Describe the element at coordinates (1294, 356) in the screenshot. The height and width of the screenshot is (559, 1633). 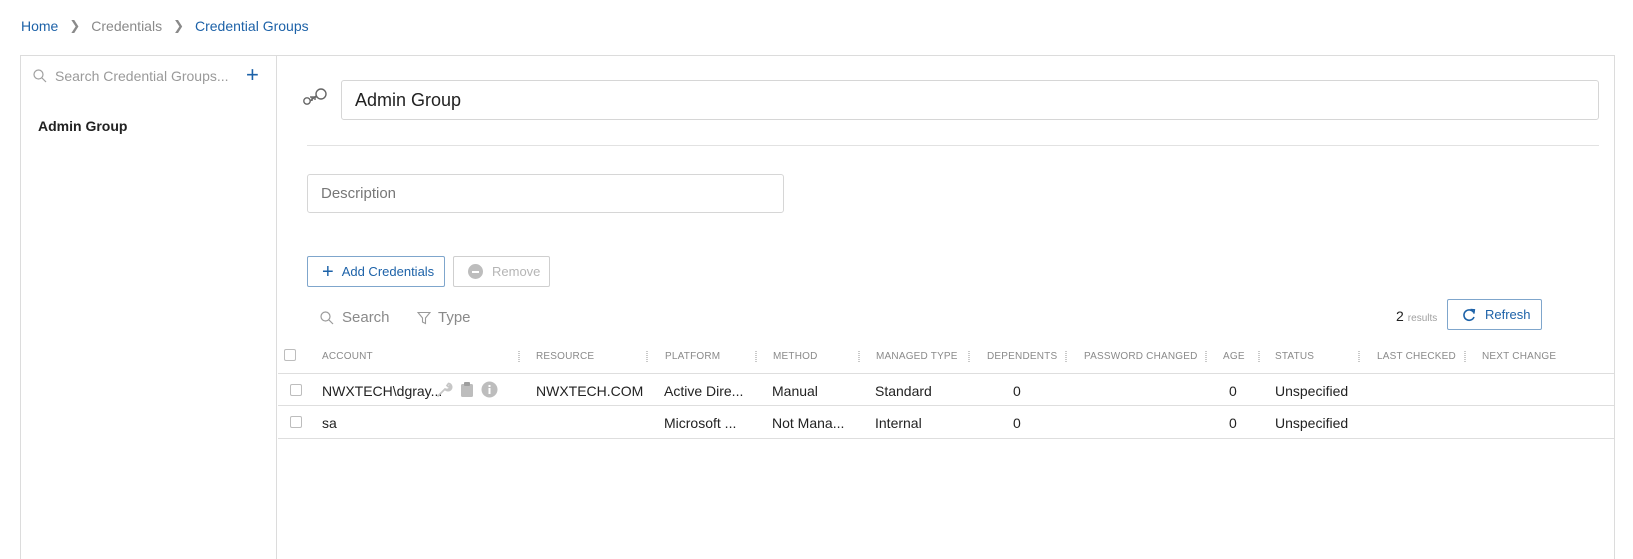
I see `column-status: STATUS` at that location.